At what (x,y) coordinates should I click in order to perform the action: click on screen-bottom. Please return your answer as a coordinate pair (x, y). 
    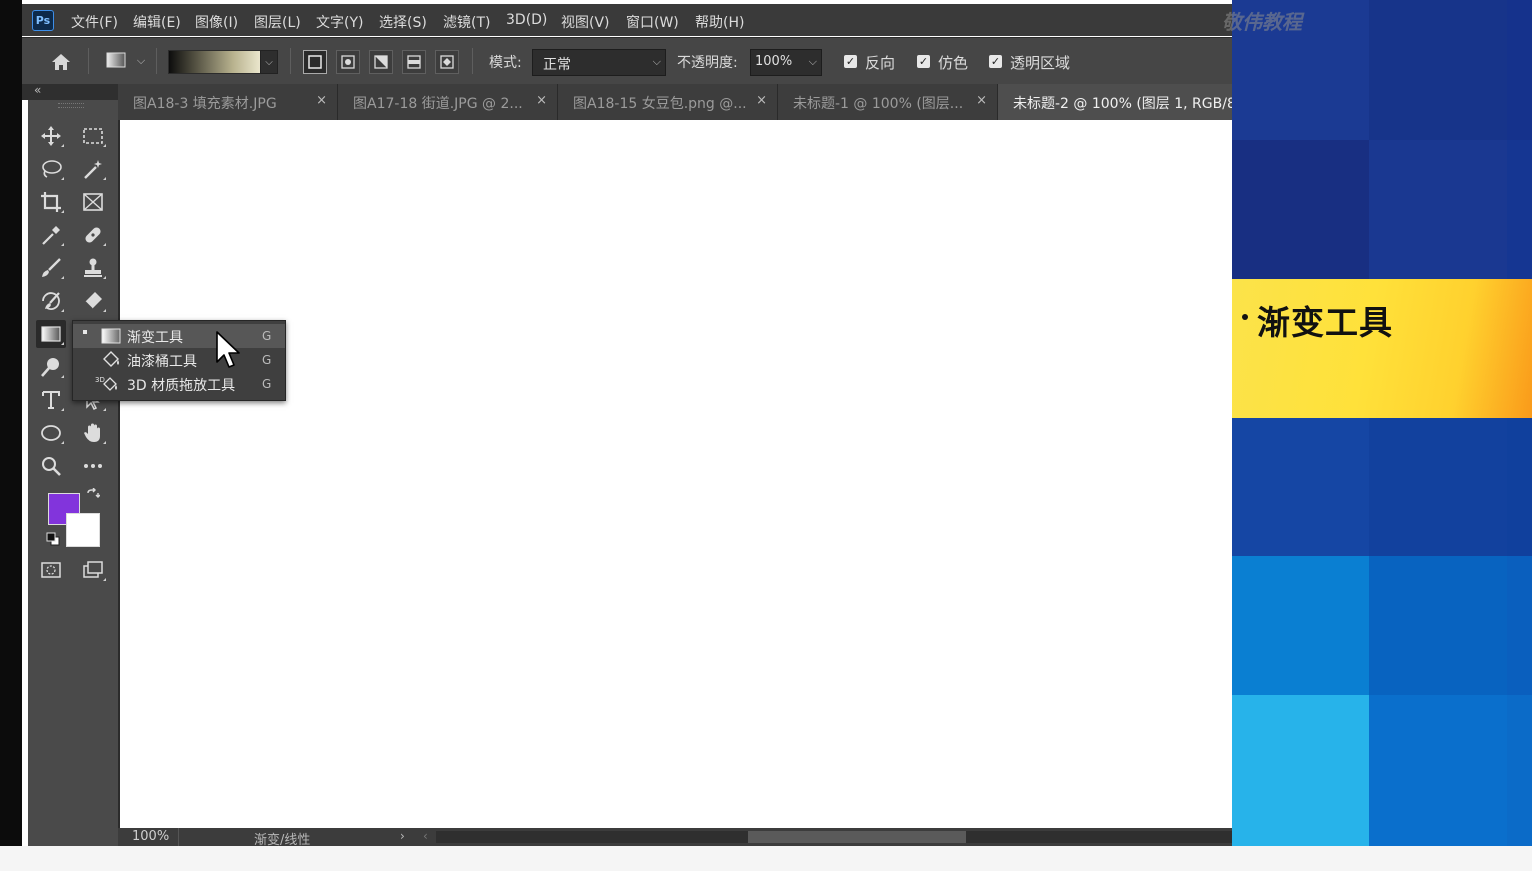
    Looking at the image, I should click on (766, 858).